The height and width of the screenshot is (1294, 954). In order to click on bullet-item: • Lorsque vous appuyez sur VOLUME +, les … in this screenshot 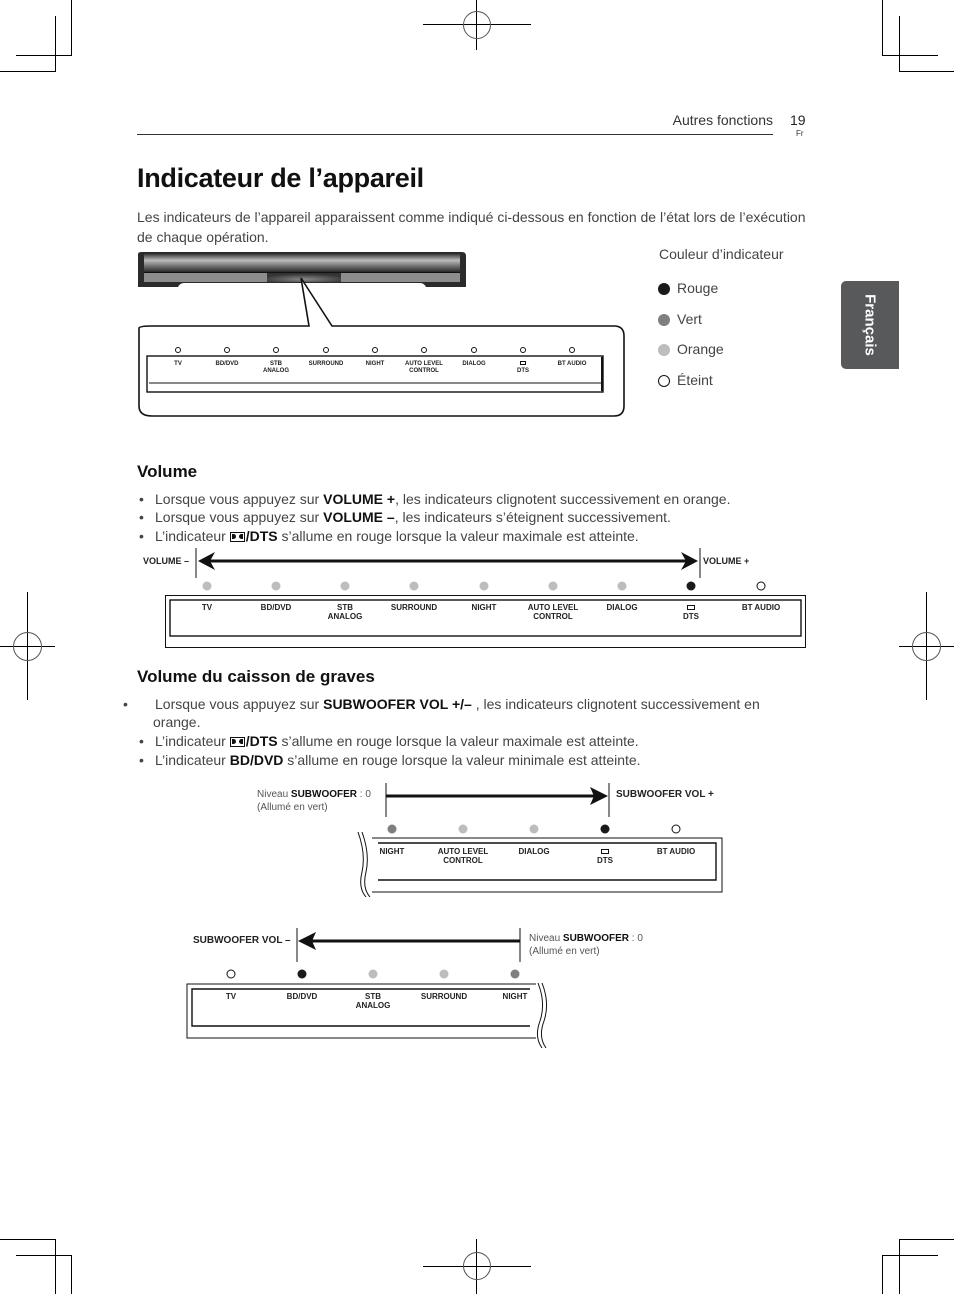, I will do `click(472, 499)`.